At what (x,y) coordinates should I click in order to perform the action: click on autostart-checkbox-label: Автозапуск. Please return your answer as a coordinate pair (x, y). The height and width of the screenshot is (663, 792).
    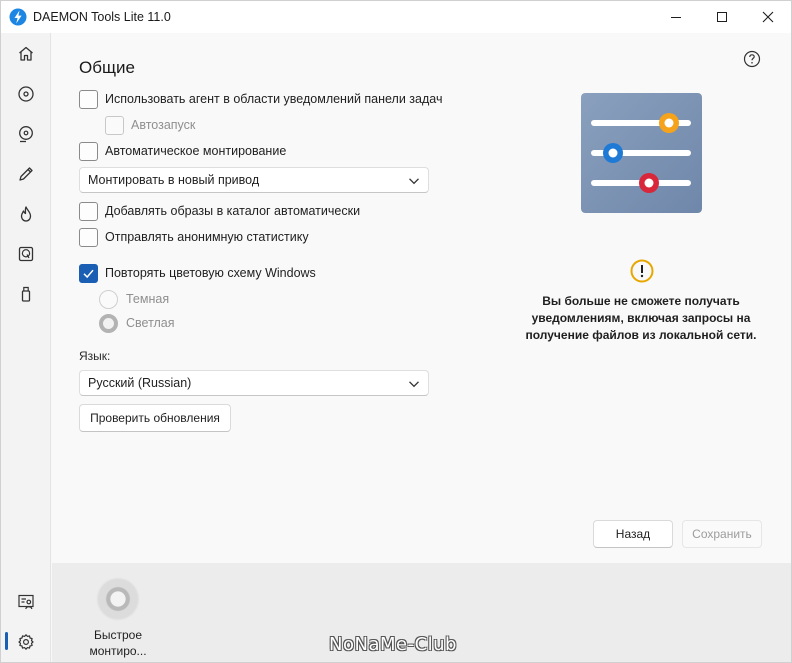
    Looking at the image, I should click on (163, 125).